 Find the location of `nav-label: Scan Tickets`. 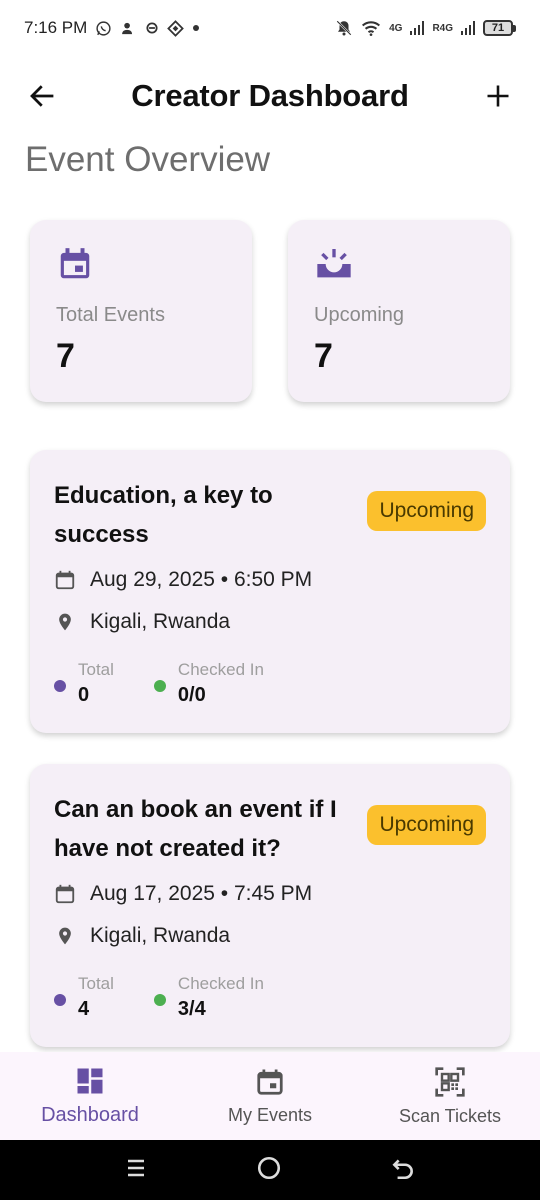

nav-label: Scan Tickets is located at coordinates (450, 1115).